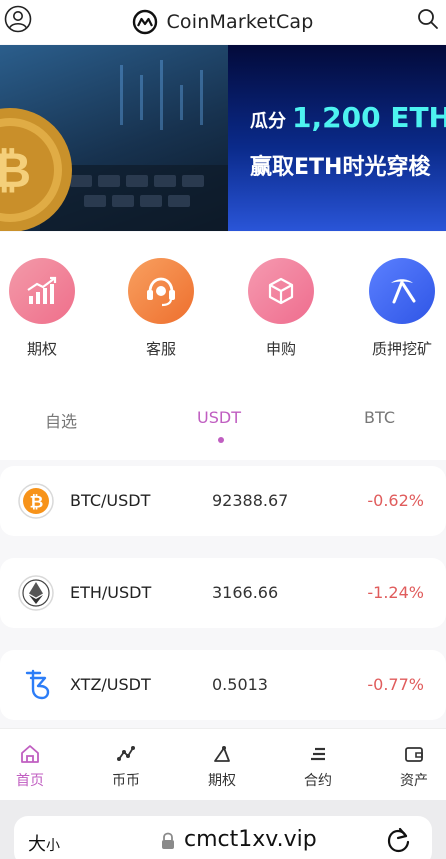 The height and width of the screenshot is (859, 446). What do you see at coordinates (126, 781) in the screenshot?
I see `nav-label: 币币` at bounding box center [126, 781].